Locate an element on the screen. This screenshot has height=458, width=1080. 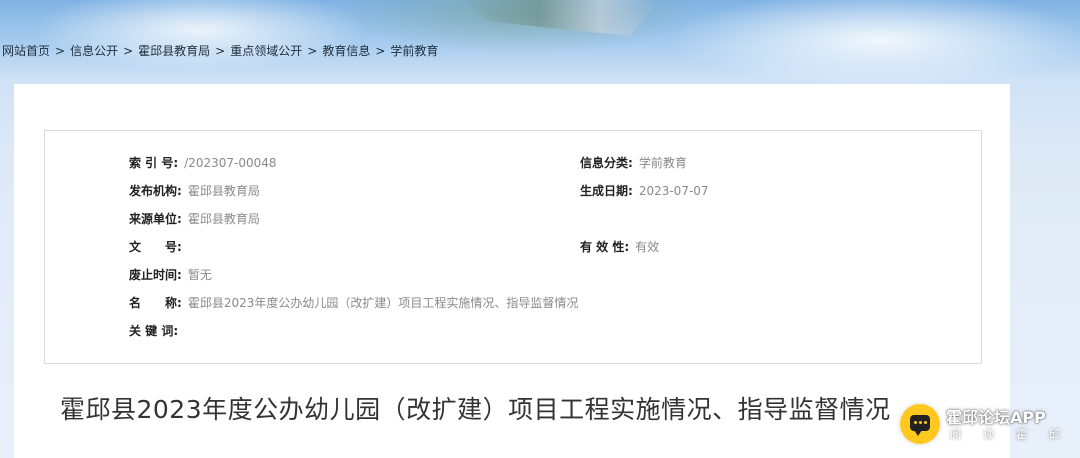
watermark-tagline: 阅读霍邱 is located at coordinates (1015, 434).